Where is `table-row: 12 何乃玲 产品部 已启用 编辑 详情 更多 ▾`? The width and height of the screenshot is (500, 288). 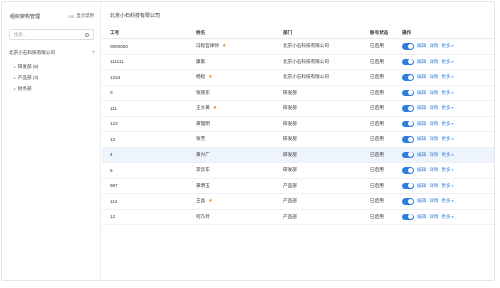 table-row: 12 何乃玲 产品部 已启用 编辑 详情 更多 ▾ is located at coordinates (298, 217).